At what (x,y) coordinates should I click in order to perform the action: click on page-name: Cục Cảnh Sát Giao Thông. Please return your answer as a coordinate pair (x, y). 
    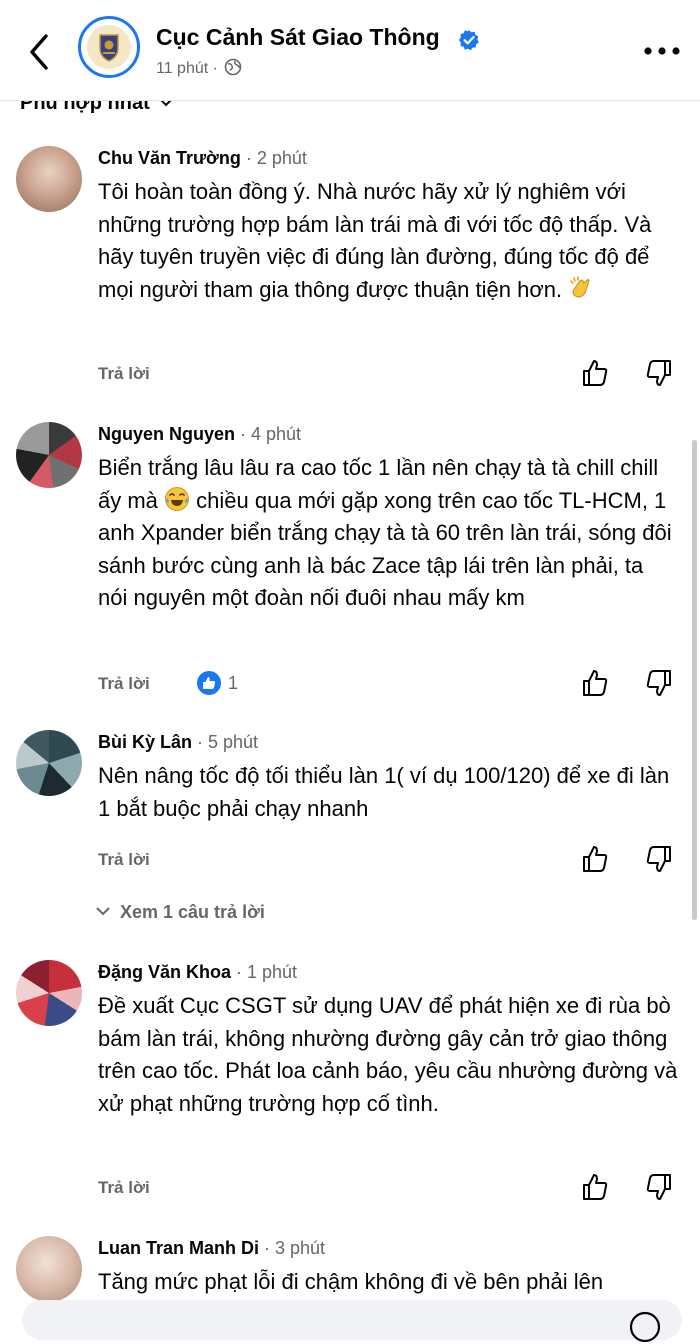
    Looking at the image, I should click on (298, 37).